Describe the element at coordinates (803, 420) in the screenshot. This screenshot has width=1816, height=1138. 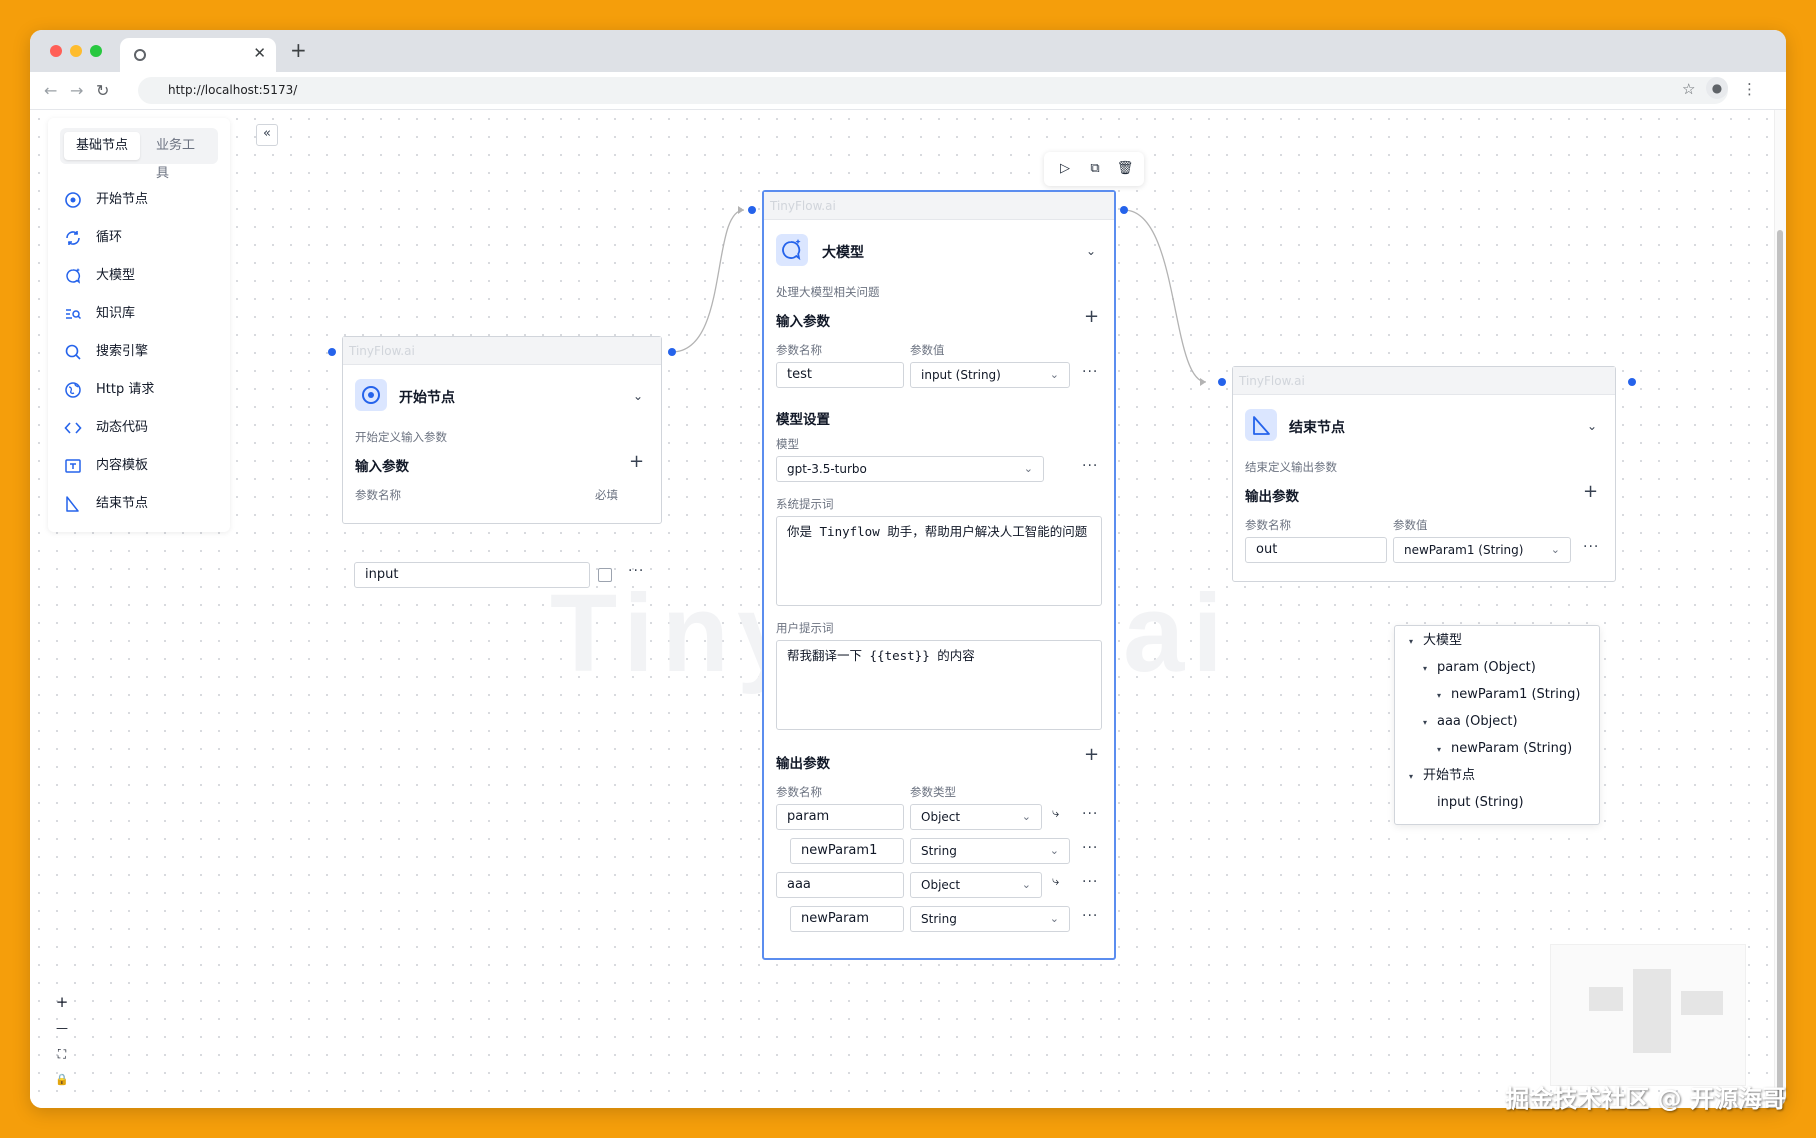
I see `model-settings-title: 模型设置` at that location.